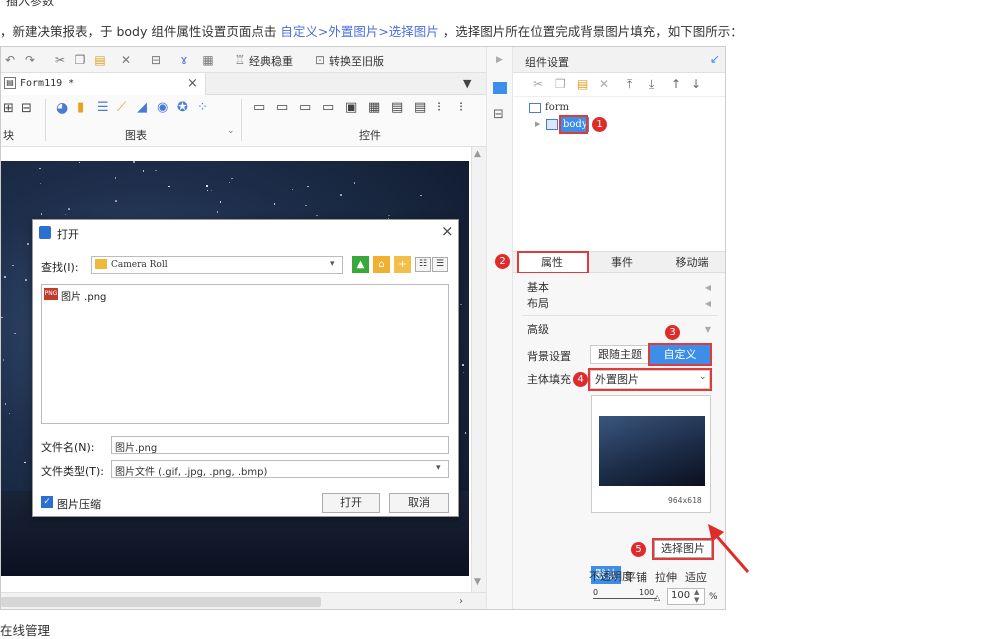 The height and width of the screenshot is (639, 981). What do you see at coordinates (356, 61) in the screenshot?
I see `switch-old-button: 转换至旧版` at bounding box center [356, 61].